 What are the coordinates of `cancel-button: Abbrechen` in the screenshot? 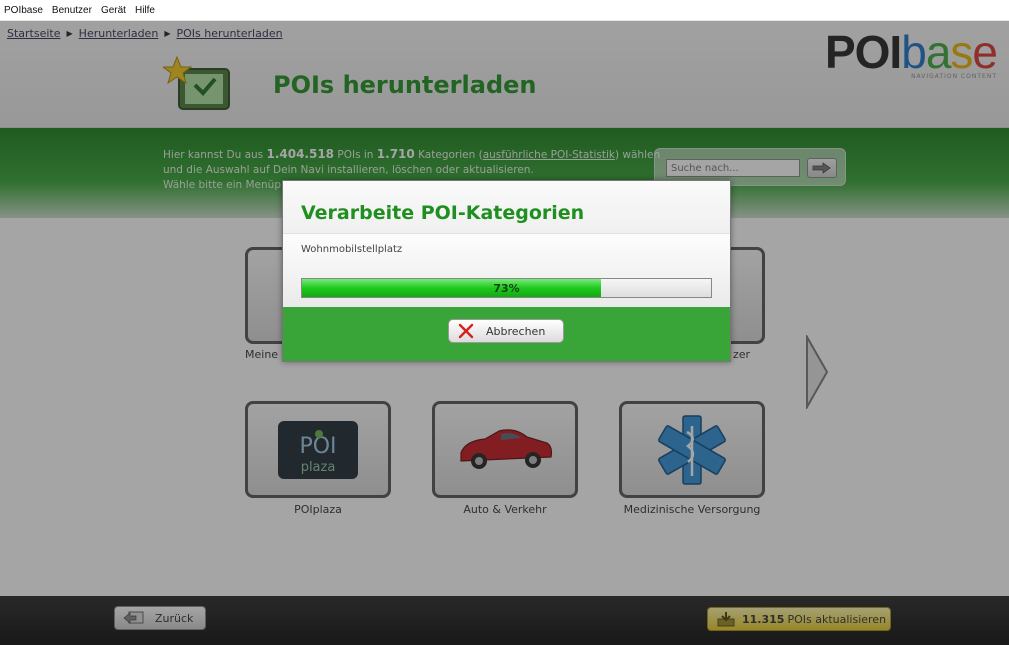 It's located at (506, 331).